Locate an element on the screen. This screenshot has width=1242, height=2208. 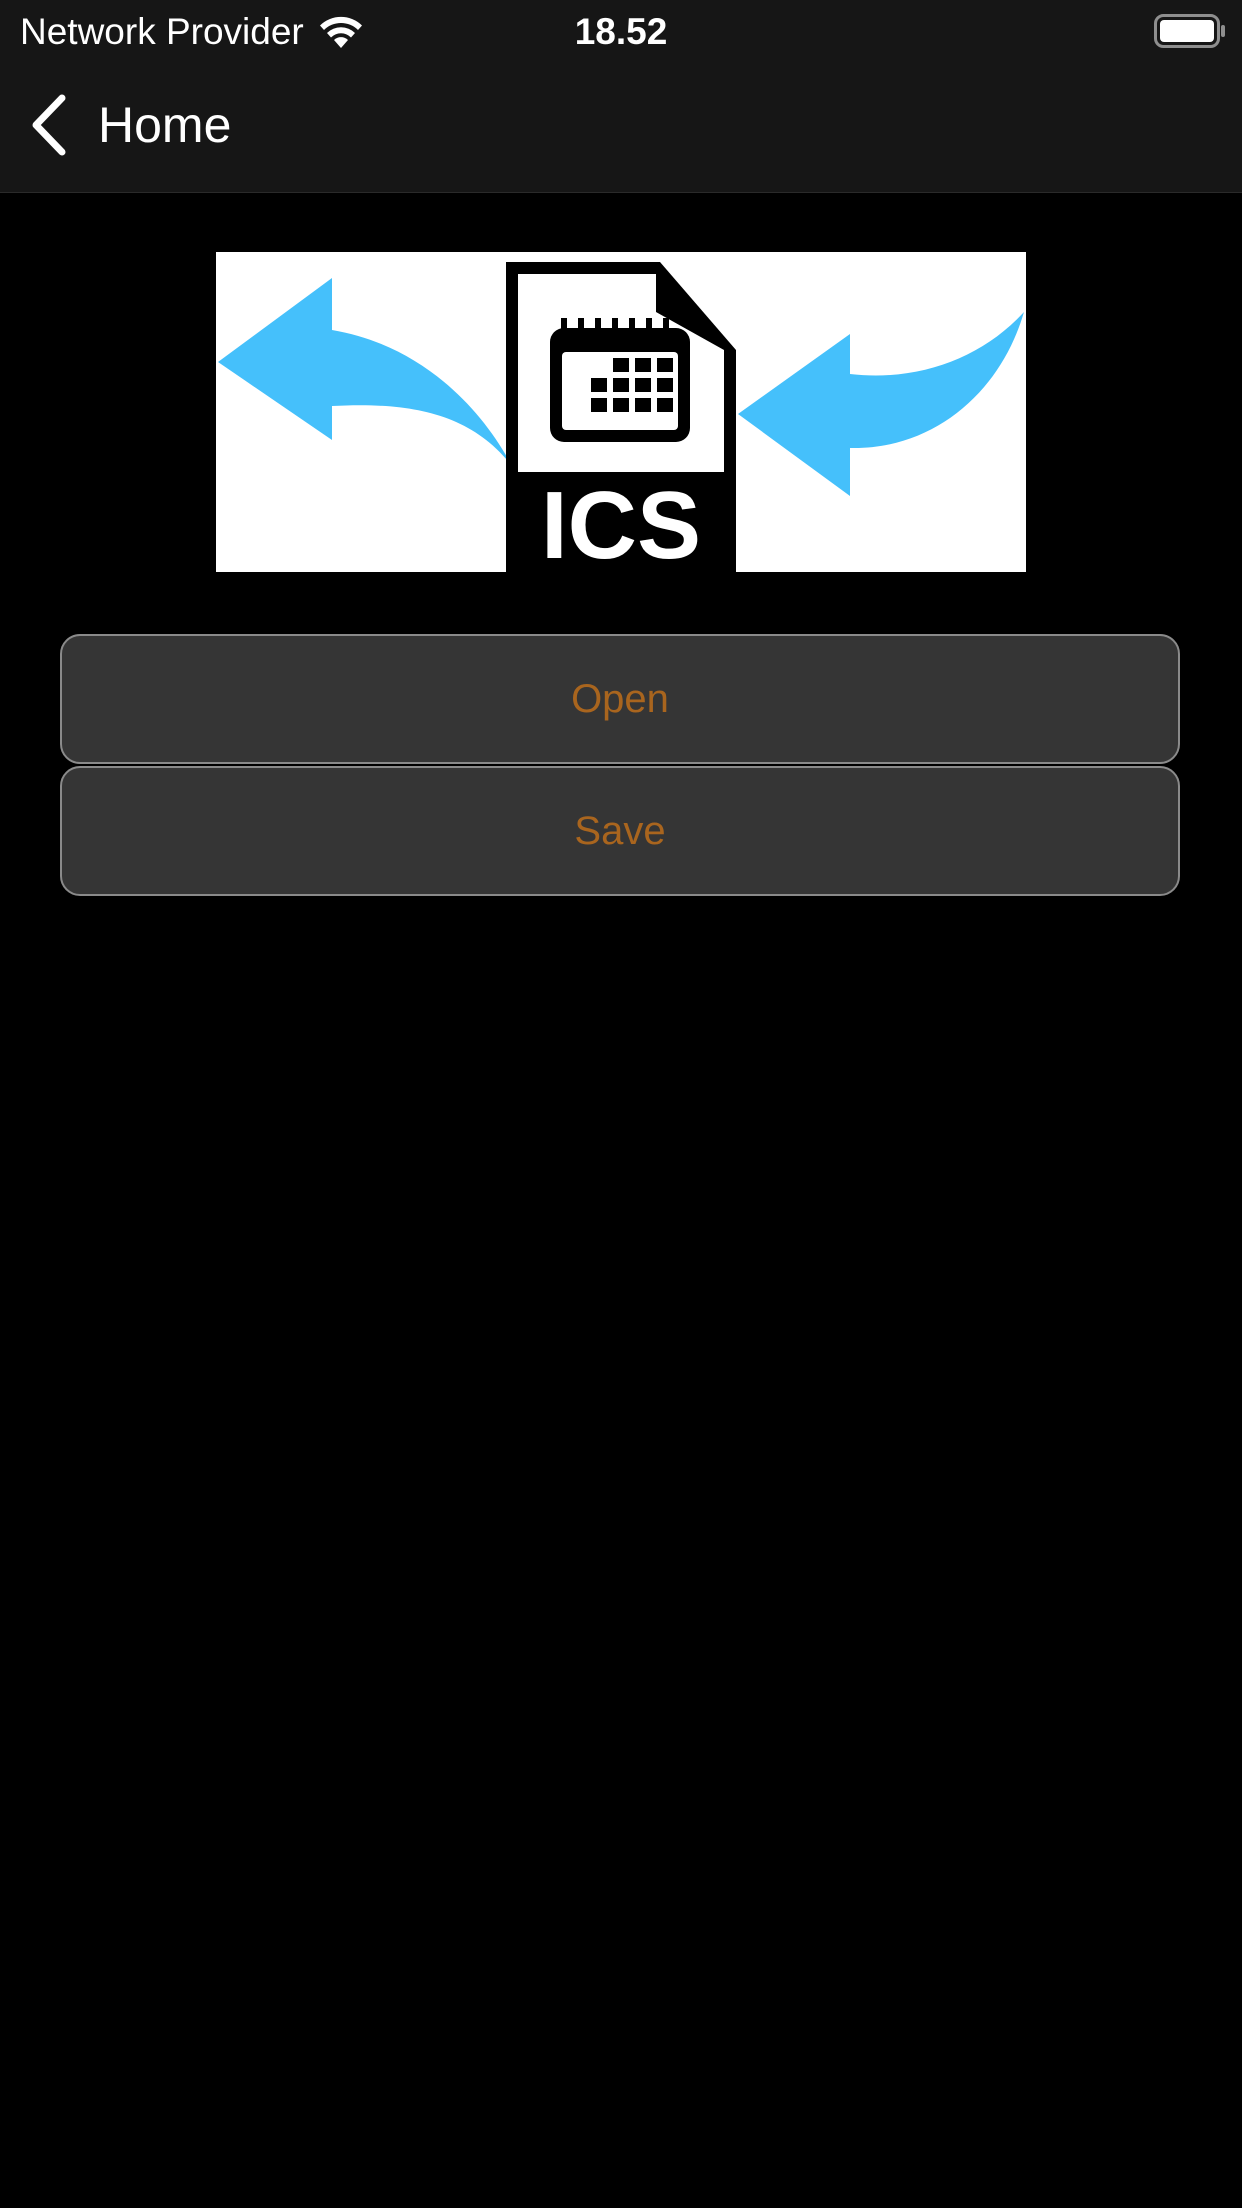
open-button: Open is located at coordinates (620, 699).